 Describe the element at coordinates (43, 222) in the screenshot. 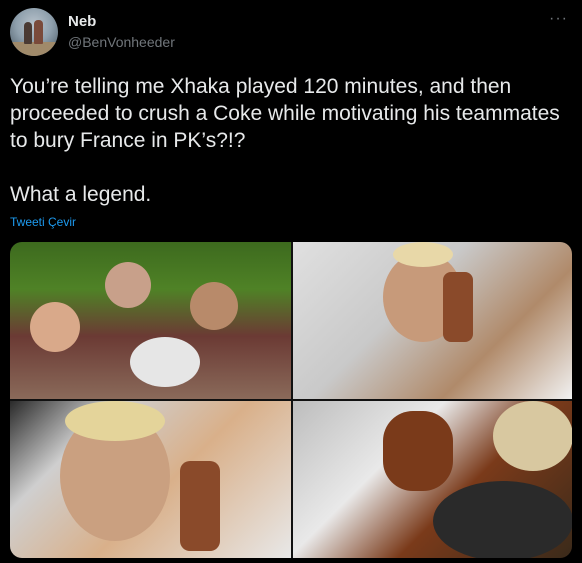

I see `translate-tweet-link: Tweeti Çevir` at that location.